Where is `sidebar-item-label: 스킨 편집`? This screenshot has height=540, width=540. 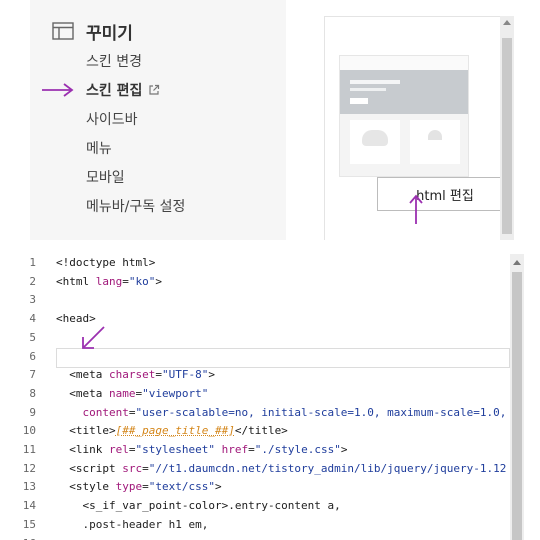
sidebar-item-label: 스킨 편집 is located at coordinates (114, 91).